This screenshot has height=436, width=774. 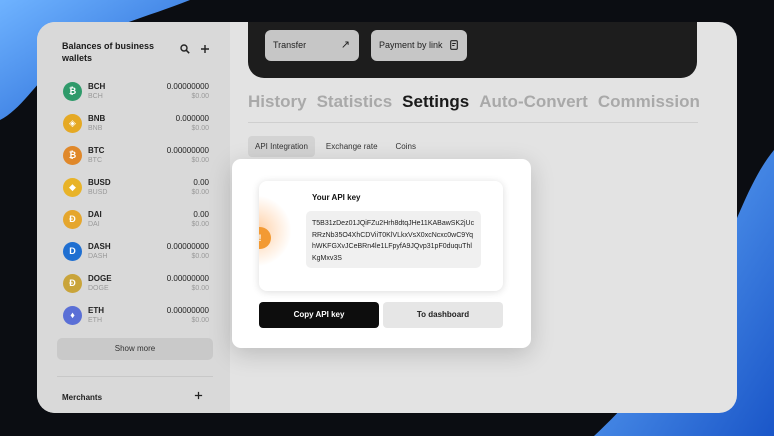 I want to click on tab-statistics: Statistics, so click(x=355, y=102).